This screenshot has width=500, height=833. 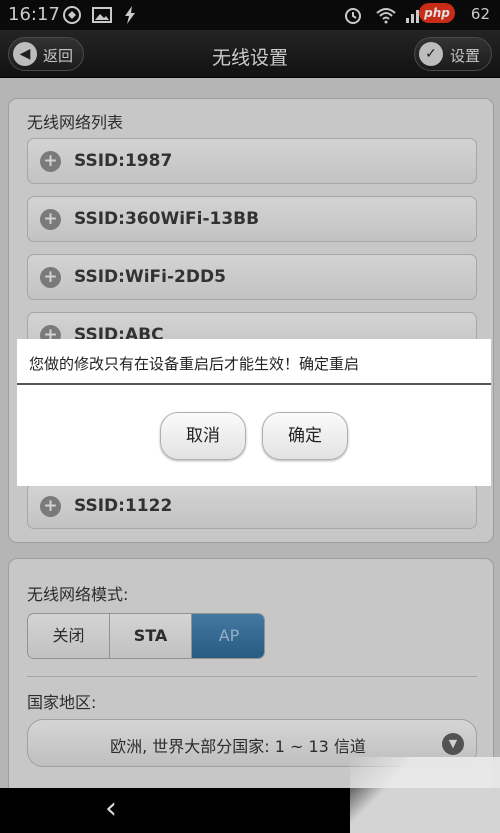 What do you see at coordinates (431, 54) in the screenshot?
I see `checkmark-icon: ✓` at bounding box center [431, 54].